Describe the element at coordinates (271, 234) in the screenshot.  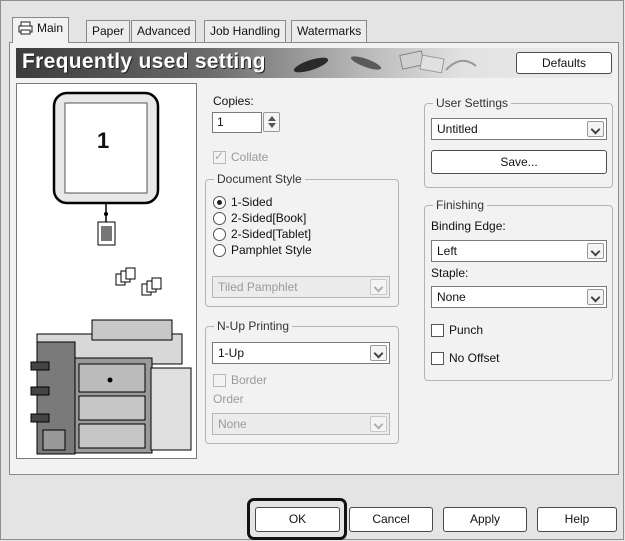
I see `option-2-sided-tablet: 2-Sided[Tablet]` at that location.